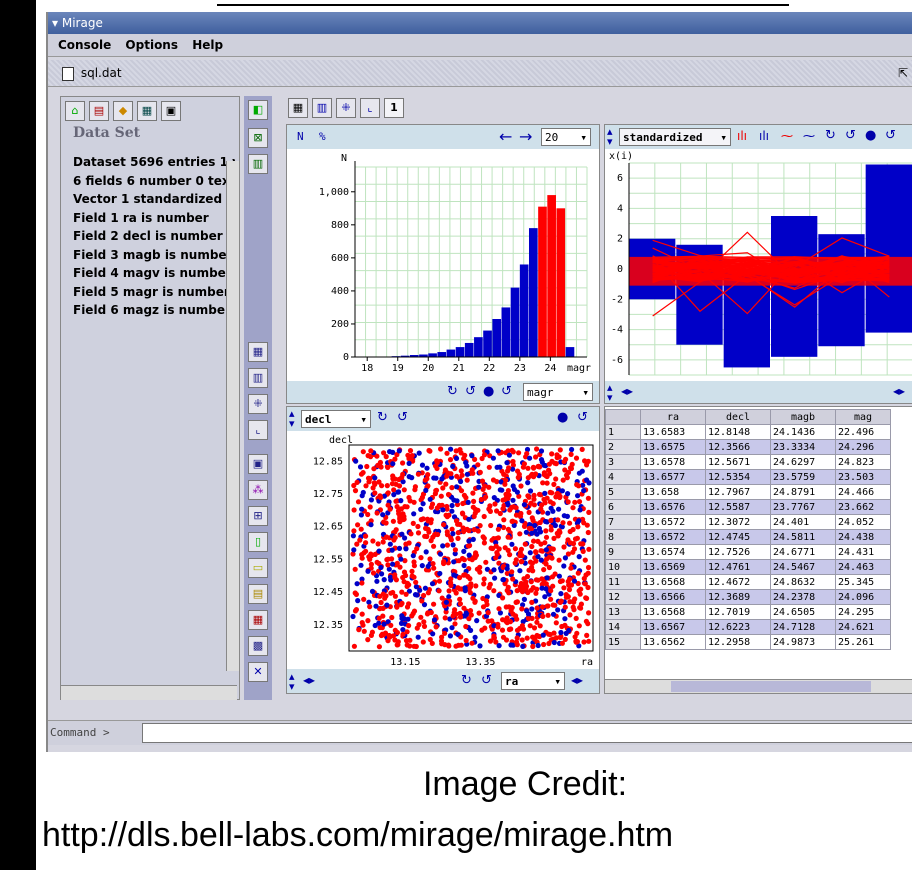 The height and width of the screenshot is (870, 912). I want to click on tile-icon: ▥, so click(258, 164).